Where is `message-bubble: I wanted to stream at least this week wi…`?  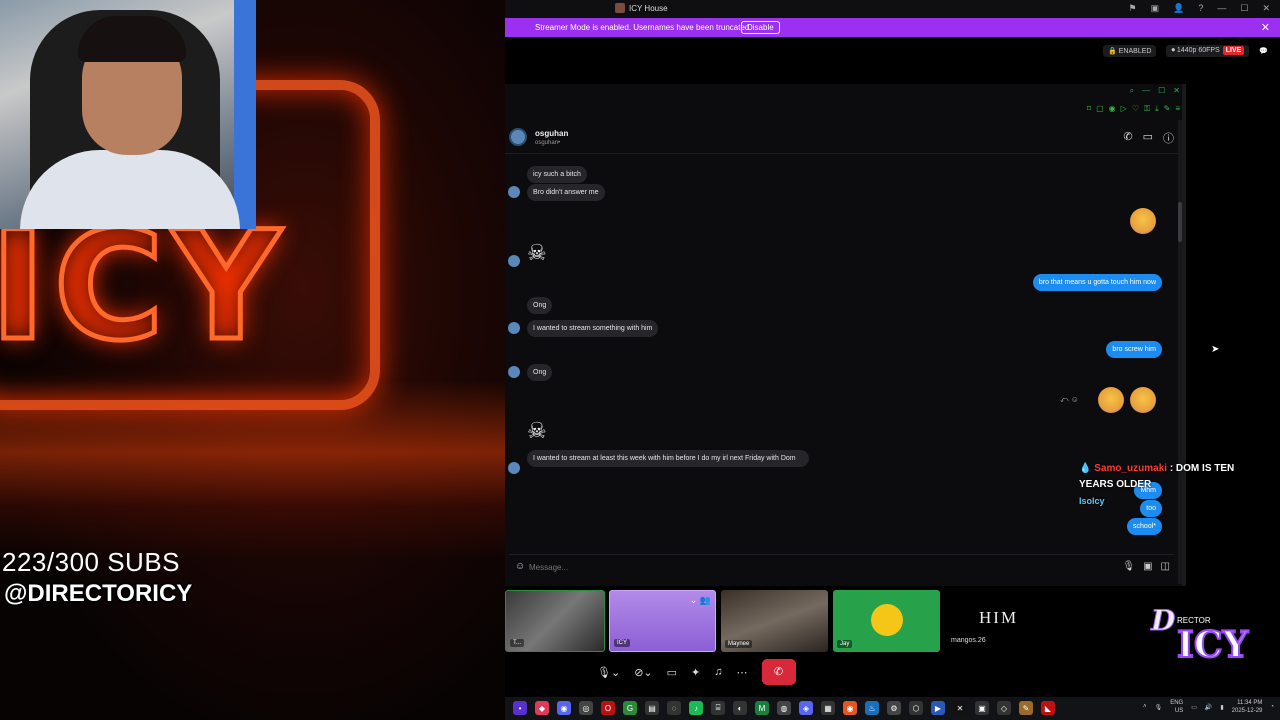
message-bubble: I wanted to stream at least this week wi… is located at coordinates (668, 458).